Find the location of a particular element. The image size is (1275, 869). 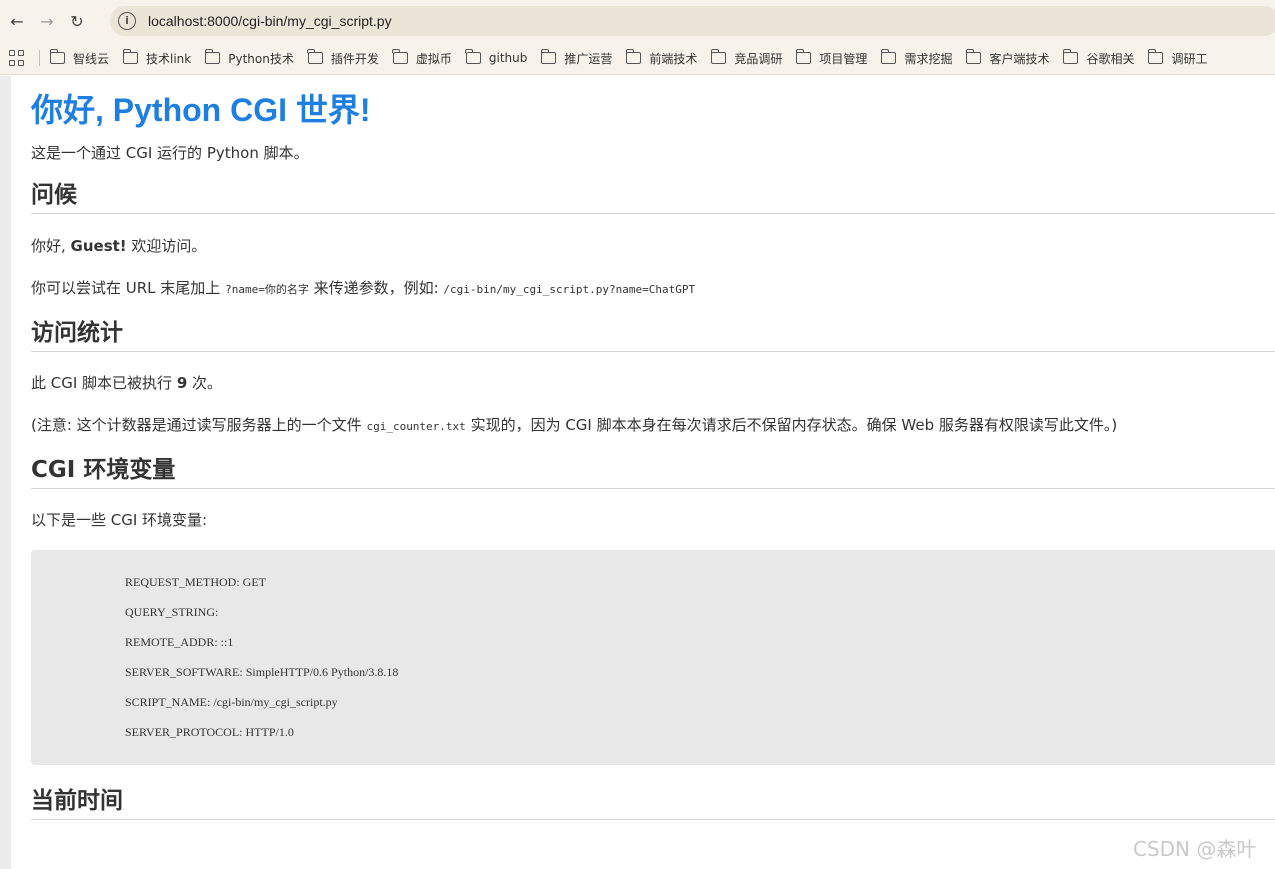

bookmark-label: 项目管理 is located at coordinates (843, 58).